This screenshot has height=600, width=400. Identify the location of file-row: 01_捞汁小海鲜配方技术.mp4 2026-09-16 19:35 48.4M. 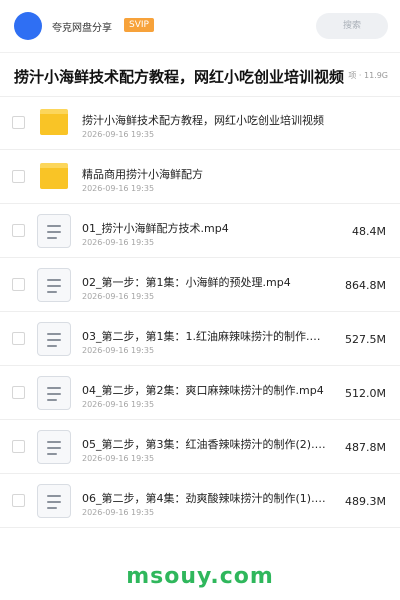
(200, 231).